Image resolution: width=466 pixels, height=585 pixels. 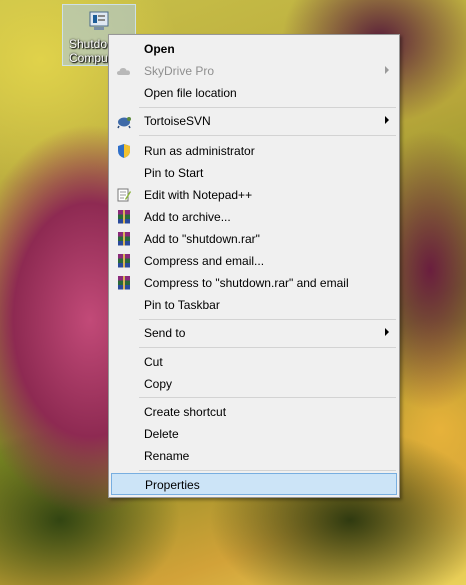 I want to click on menu-item-label: Send to, so click(x=165, y=333).